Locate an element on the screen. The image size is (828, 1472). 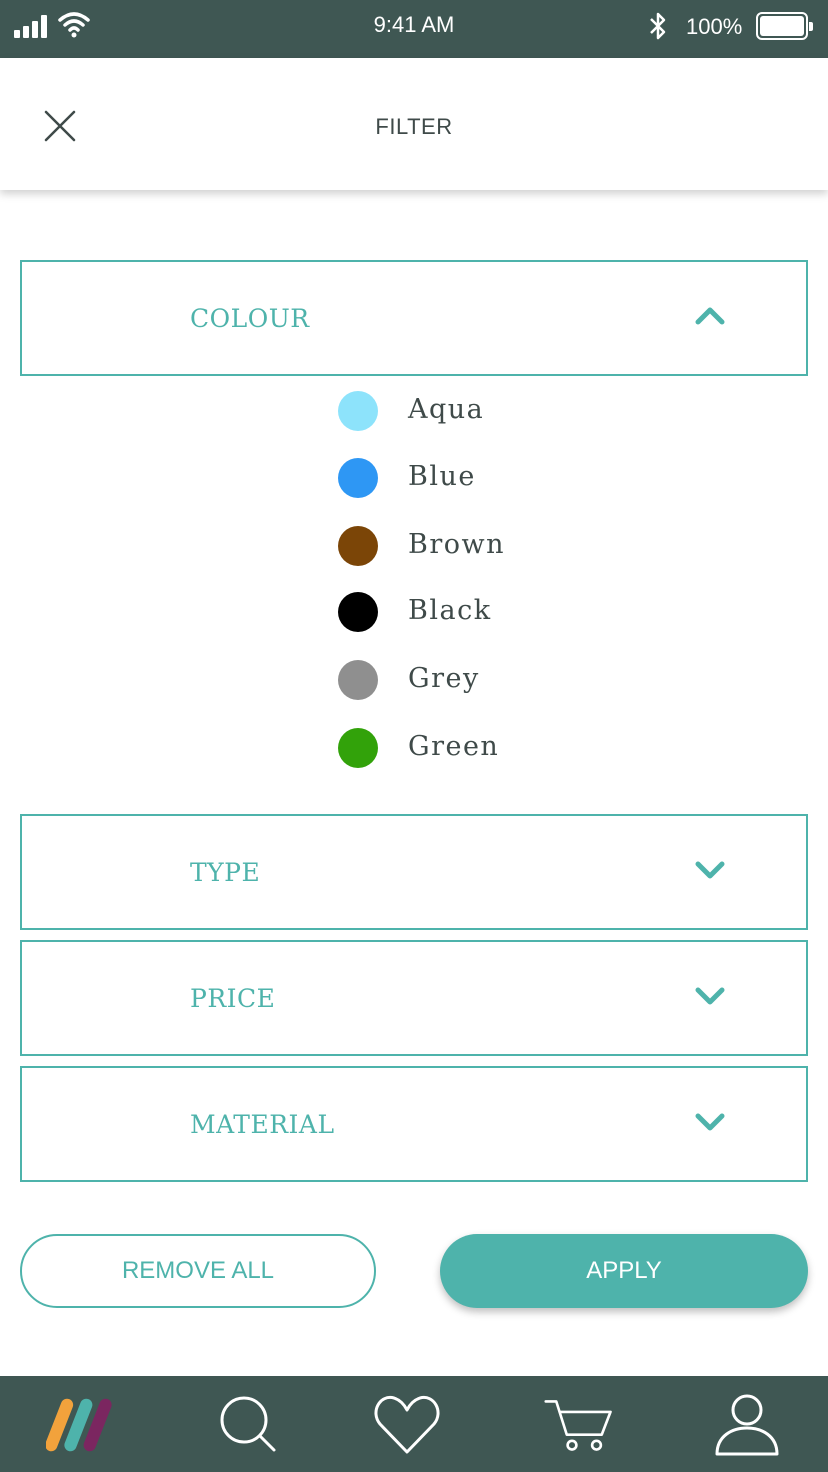
colour-option-green: Green is located at coordinates (488, 748).